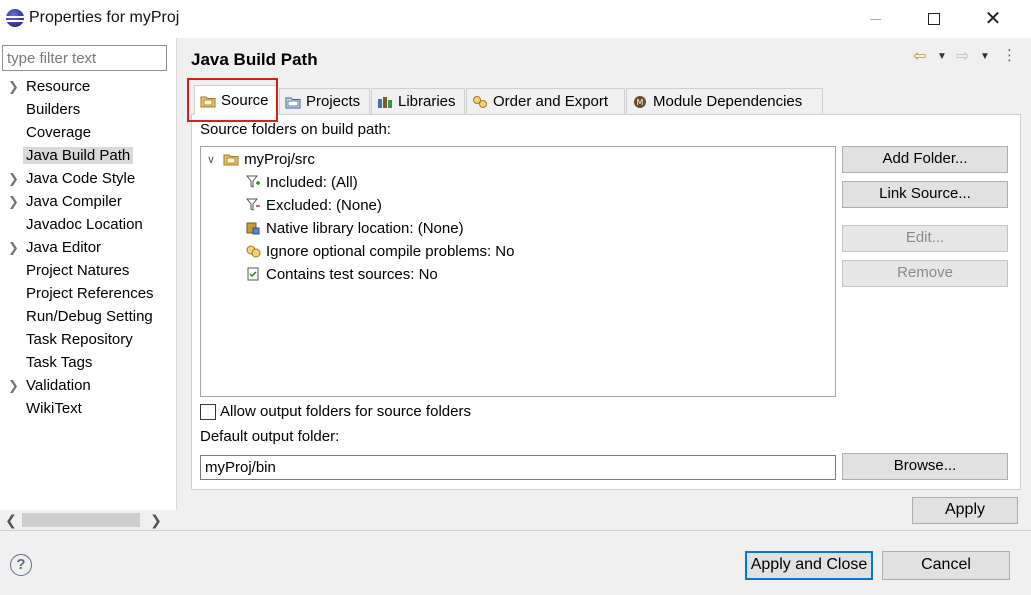  Describe the element at coordinates (253, 182) in the screenshot. I see `filter-included-icon` at that location.